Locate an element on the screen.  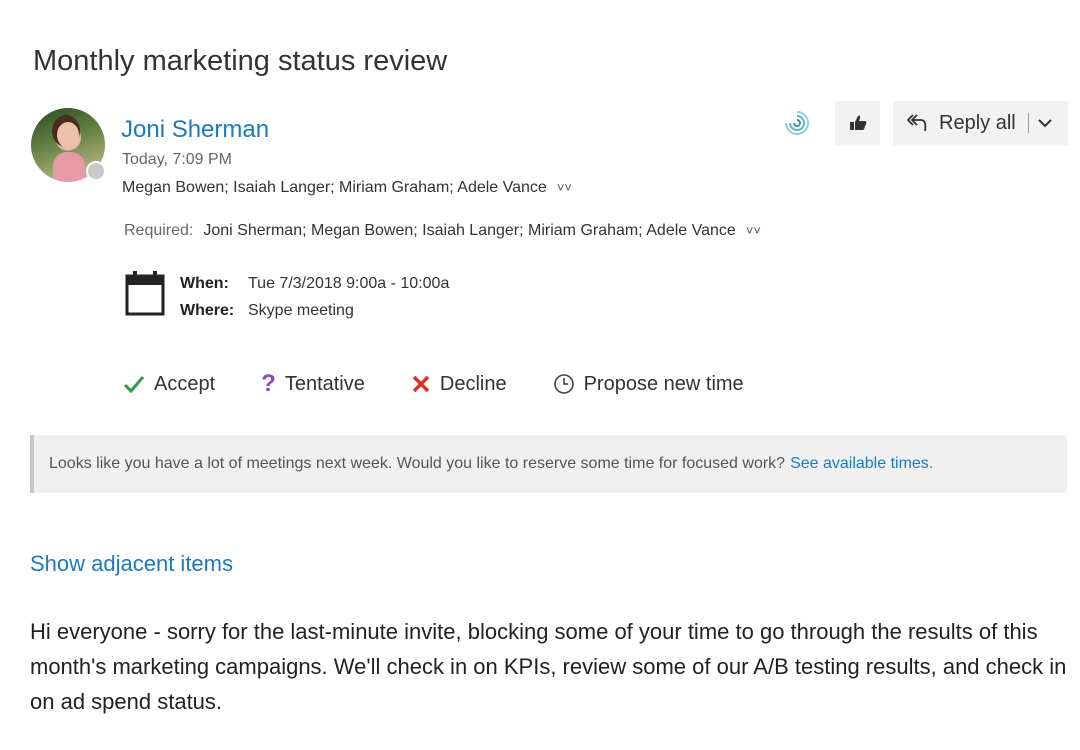
chevron-down-icon is located at coordinates (1044, 123).